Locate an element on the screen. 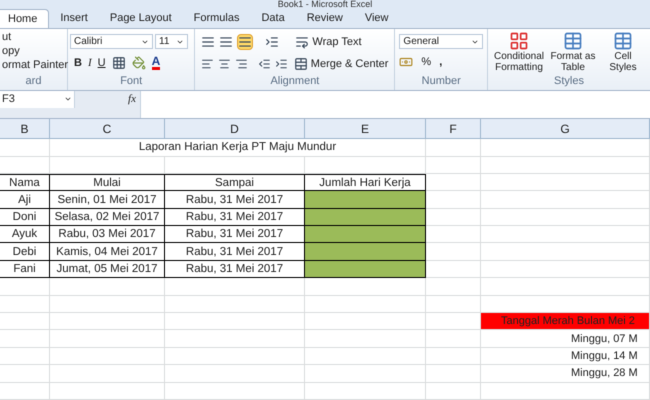 The image size is (650, 400). styles-button: Conditional Formatting is located at coordinates (519, 52).